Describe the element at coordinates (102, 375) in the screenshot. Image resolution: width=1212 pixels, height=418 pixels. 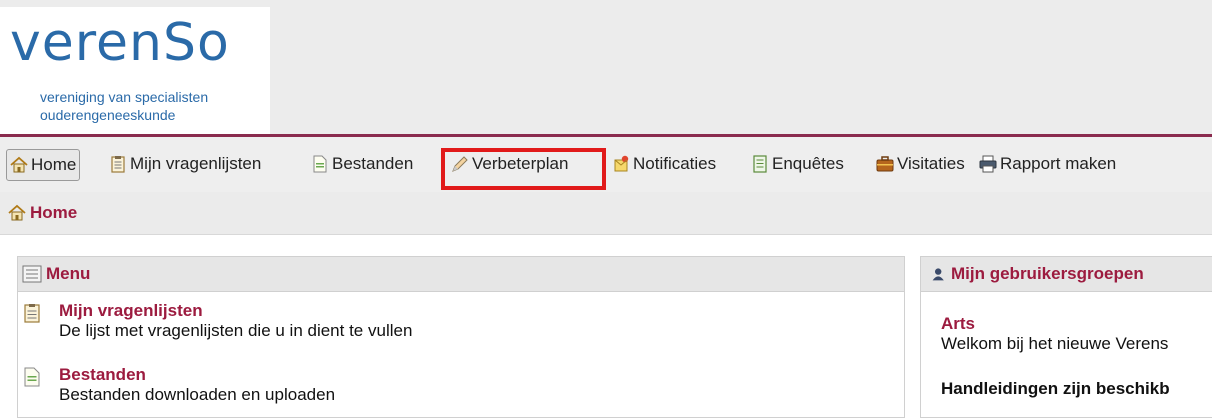
I see `menu-entry-title: Bestanden` at that location.